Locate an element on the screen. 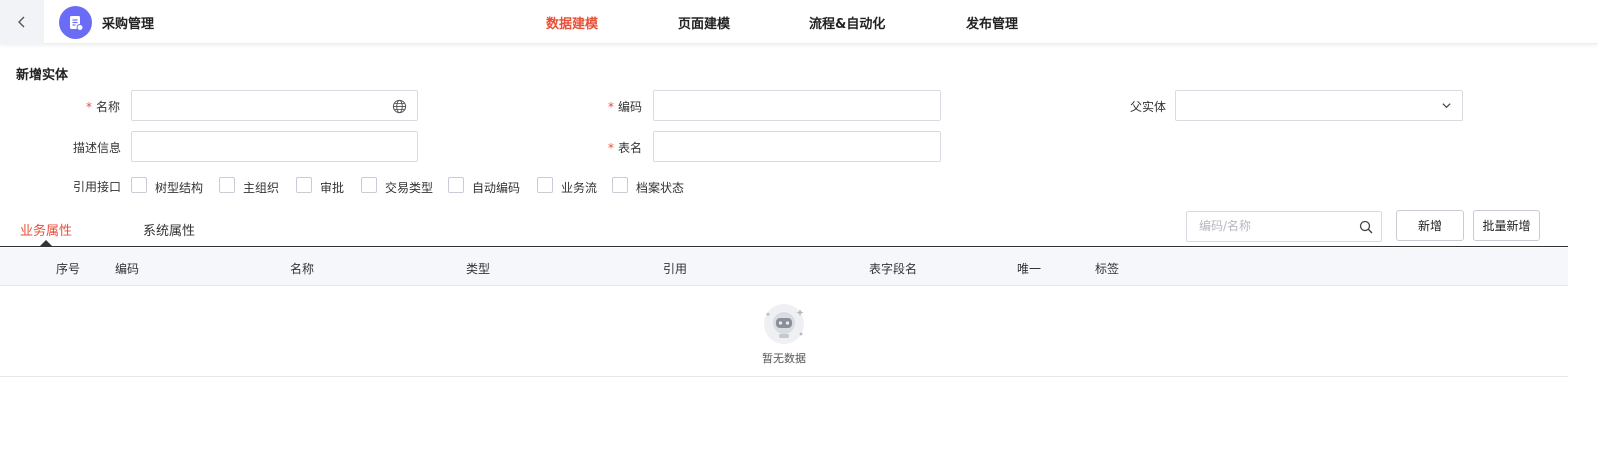  checkbox-auto-code is located at coordinates (456, 185).